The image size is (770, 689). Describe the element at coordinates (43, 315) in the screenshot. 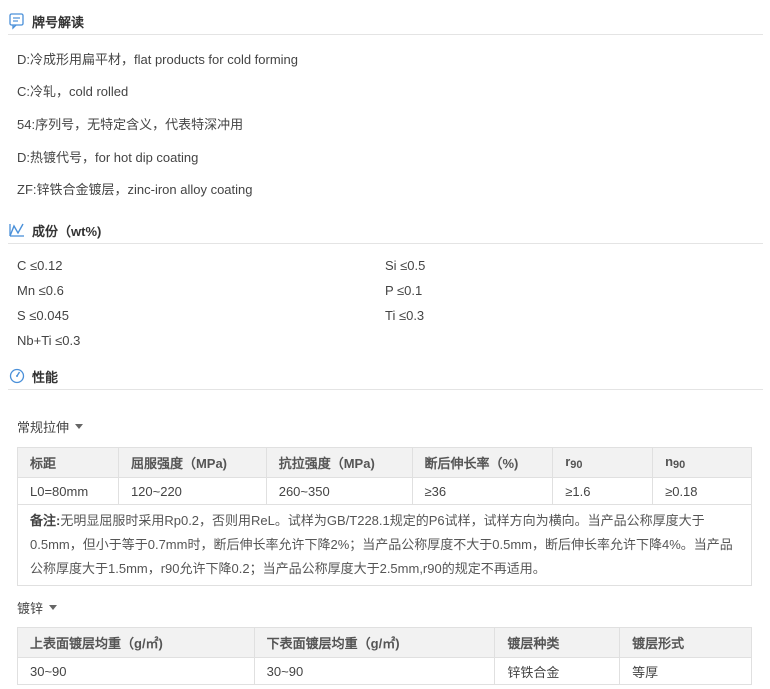

I see `composition-item: S ≤0.045` at that location.